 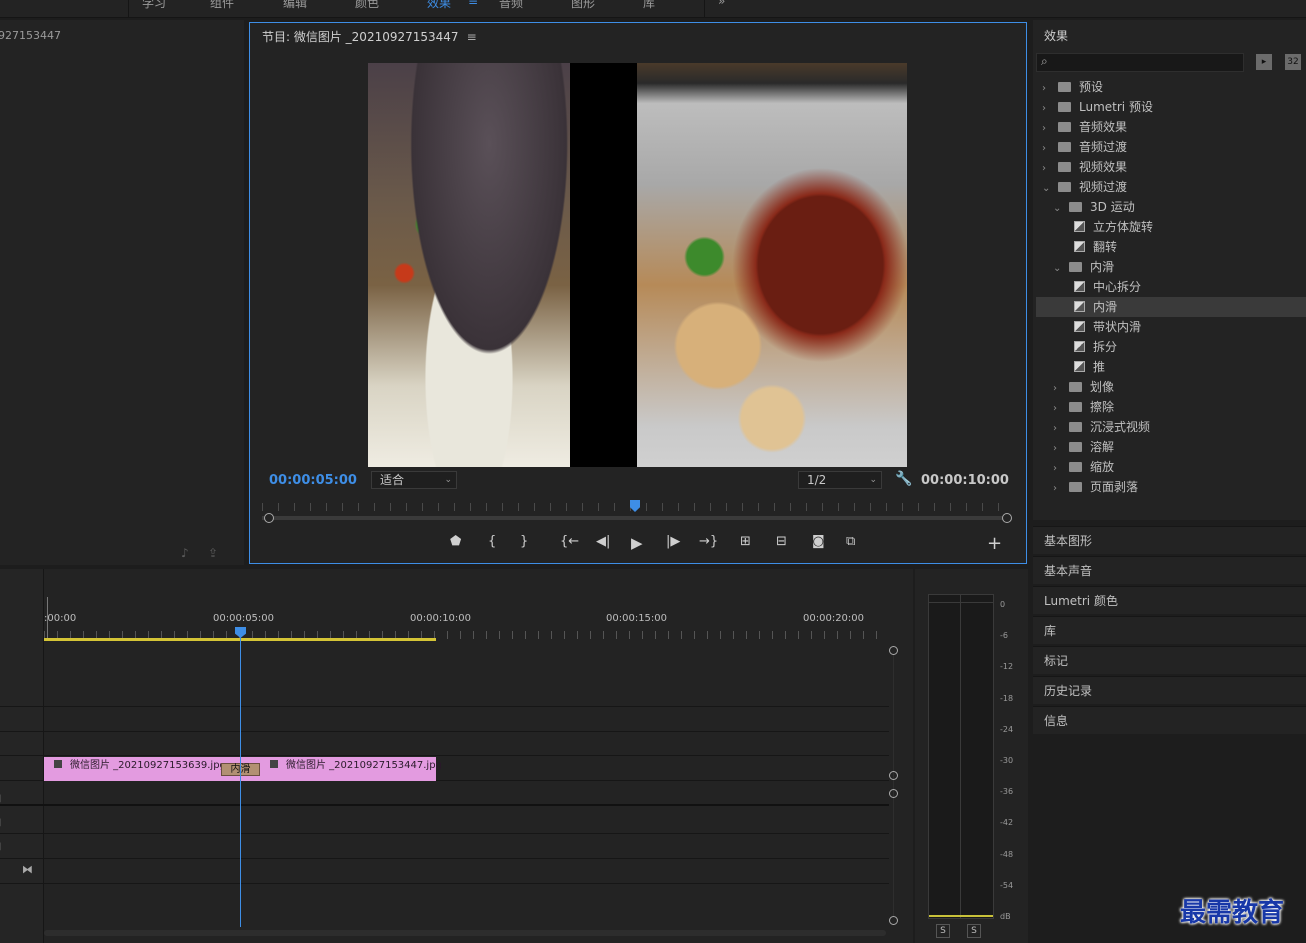 What do you see at coordinates (439, 5) in the screenshot?
I see `workspace-tab-effects: 效果` at bounding box center [439, 5].